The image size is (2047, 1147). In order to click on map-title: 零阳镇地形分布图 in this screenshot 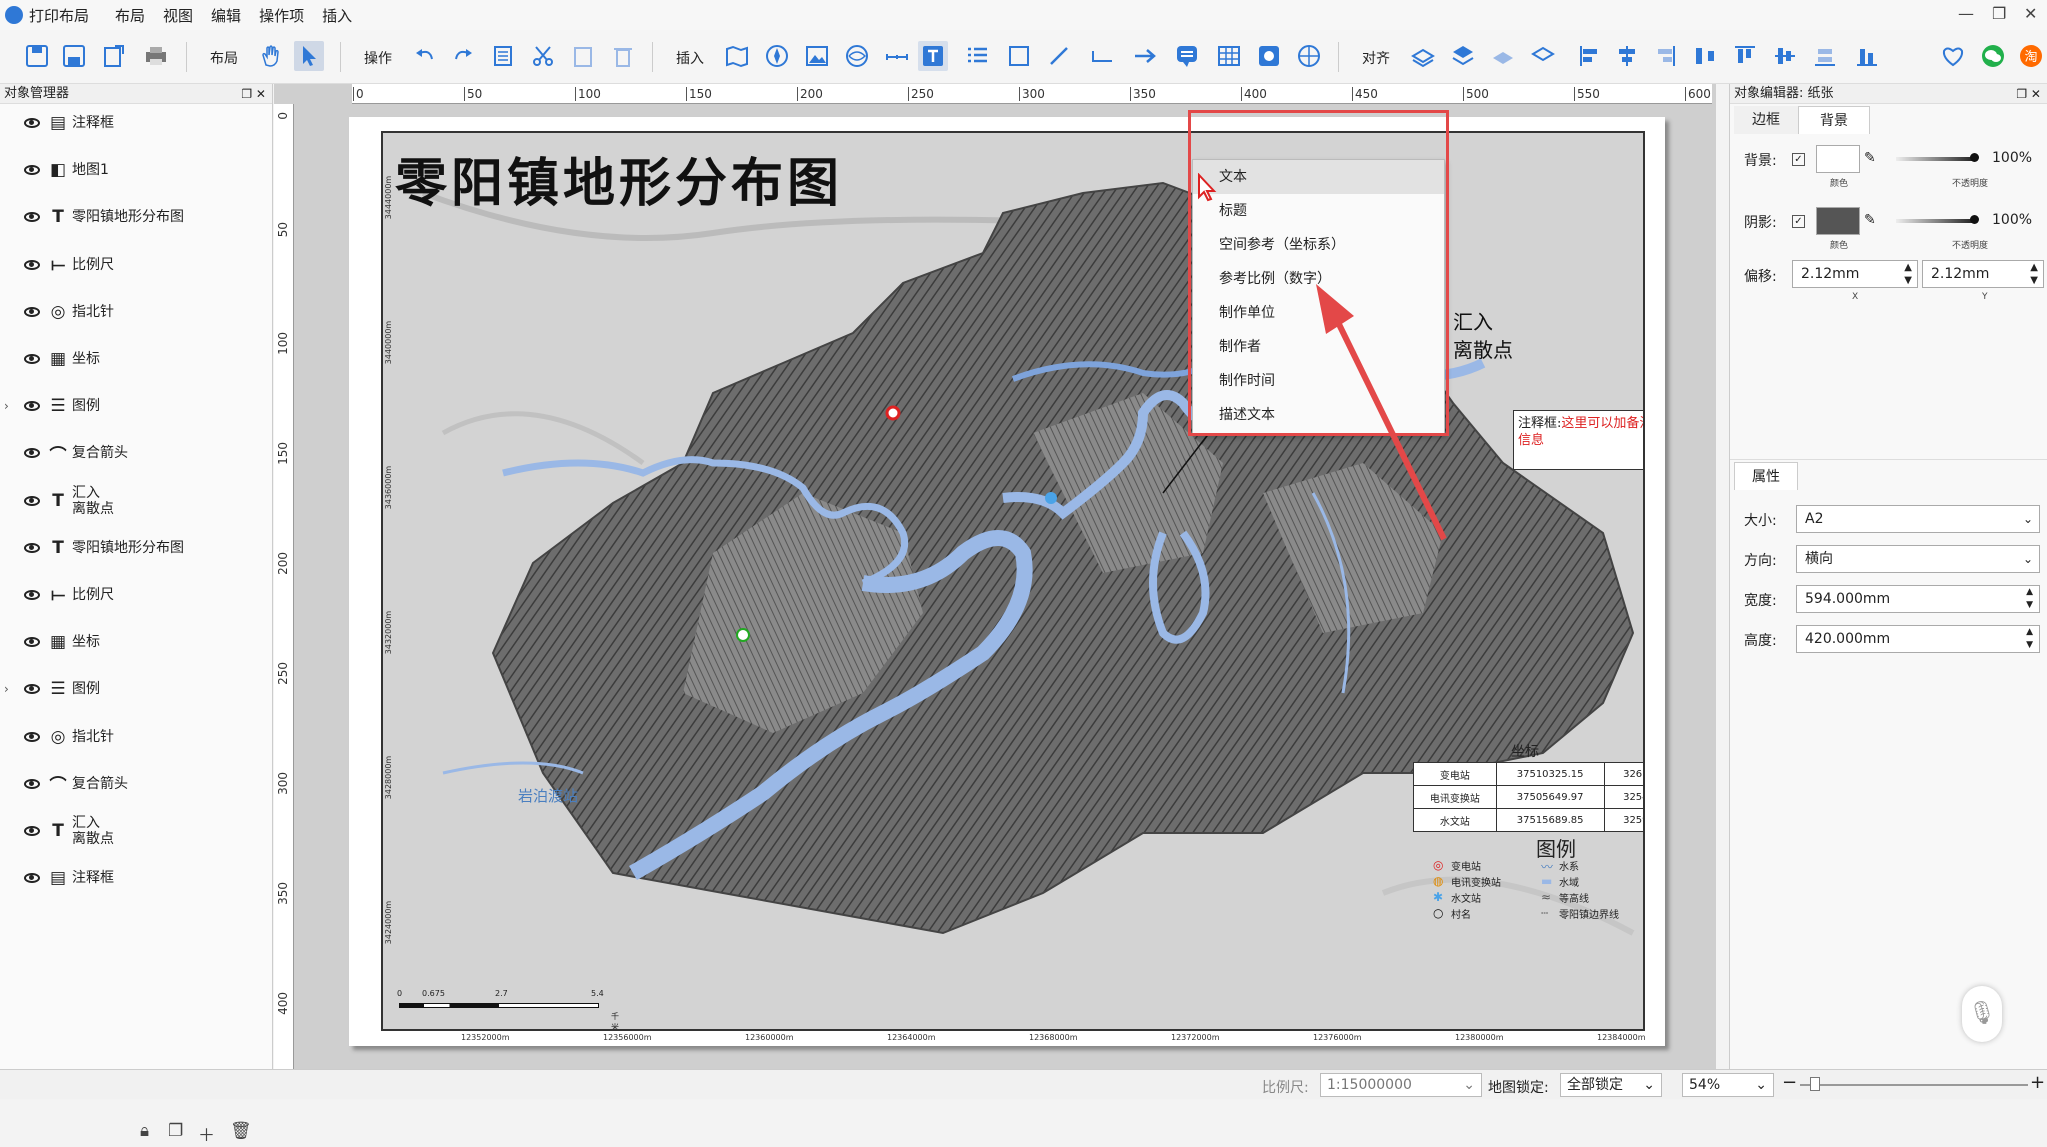, I will do `click(619, 178)`.